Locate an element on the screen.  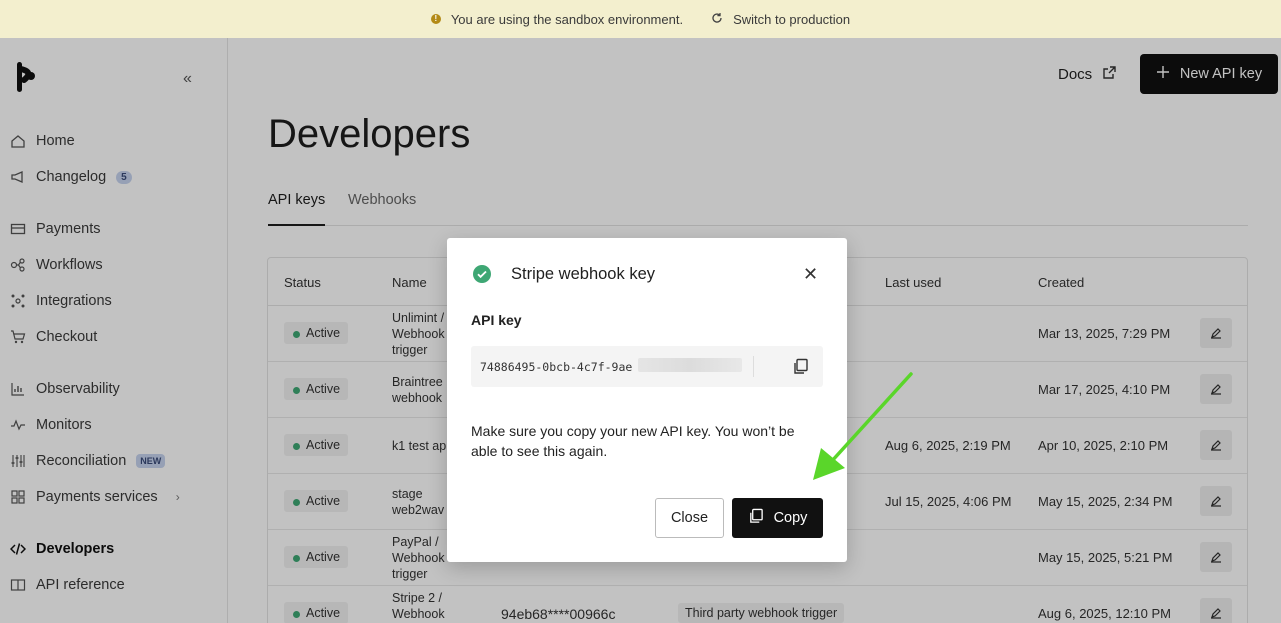
api-key-label: API key is located at coordinates (496, 320).